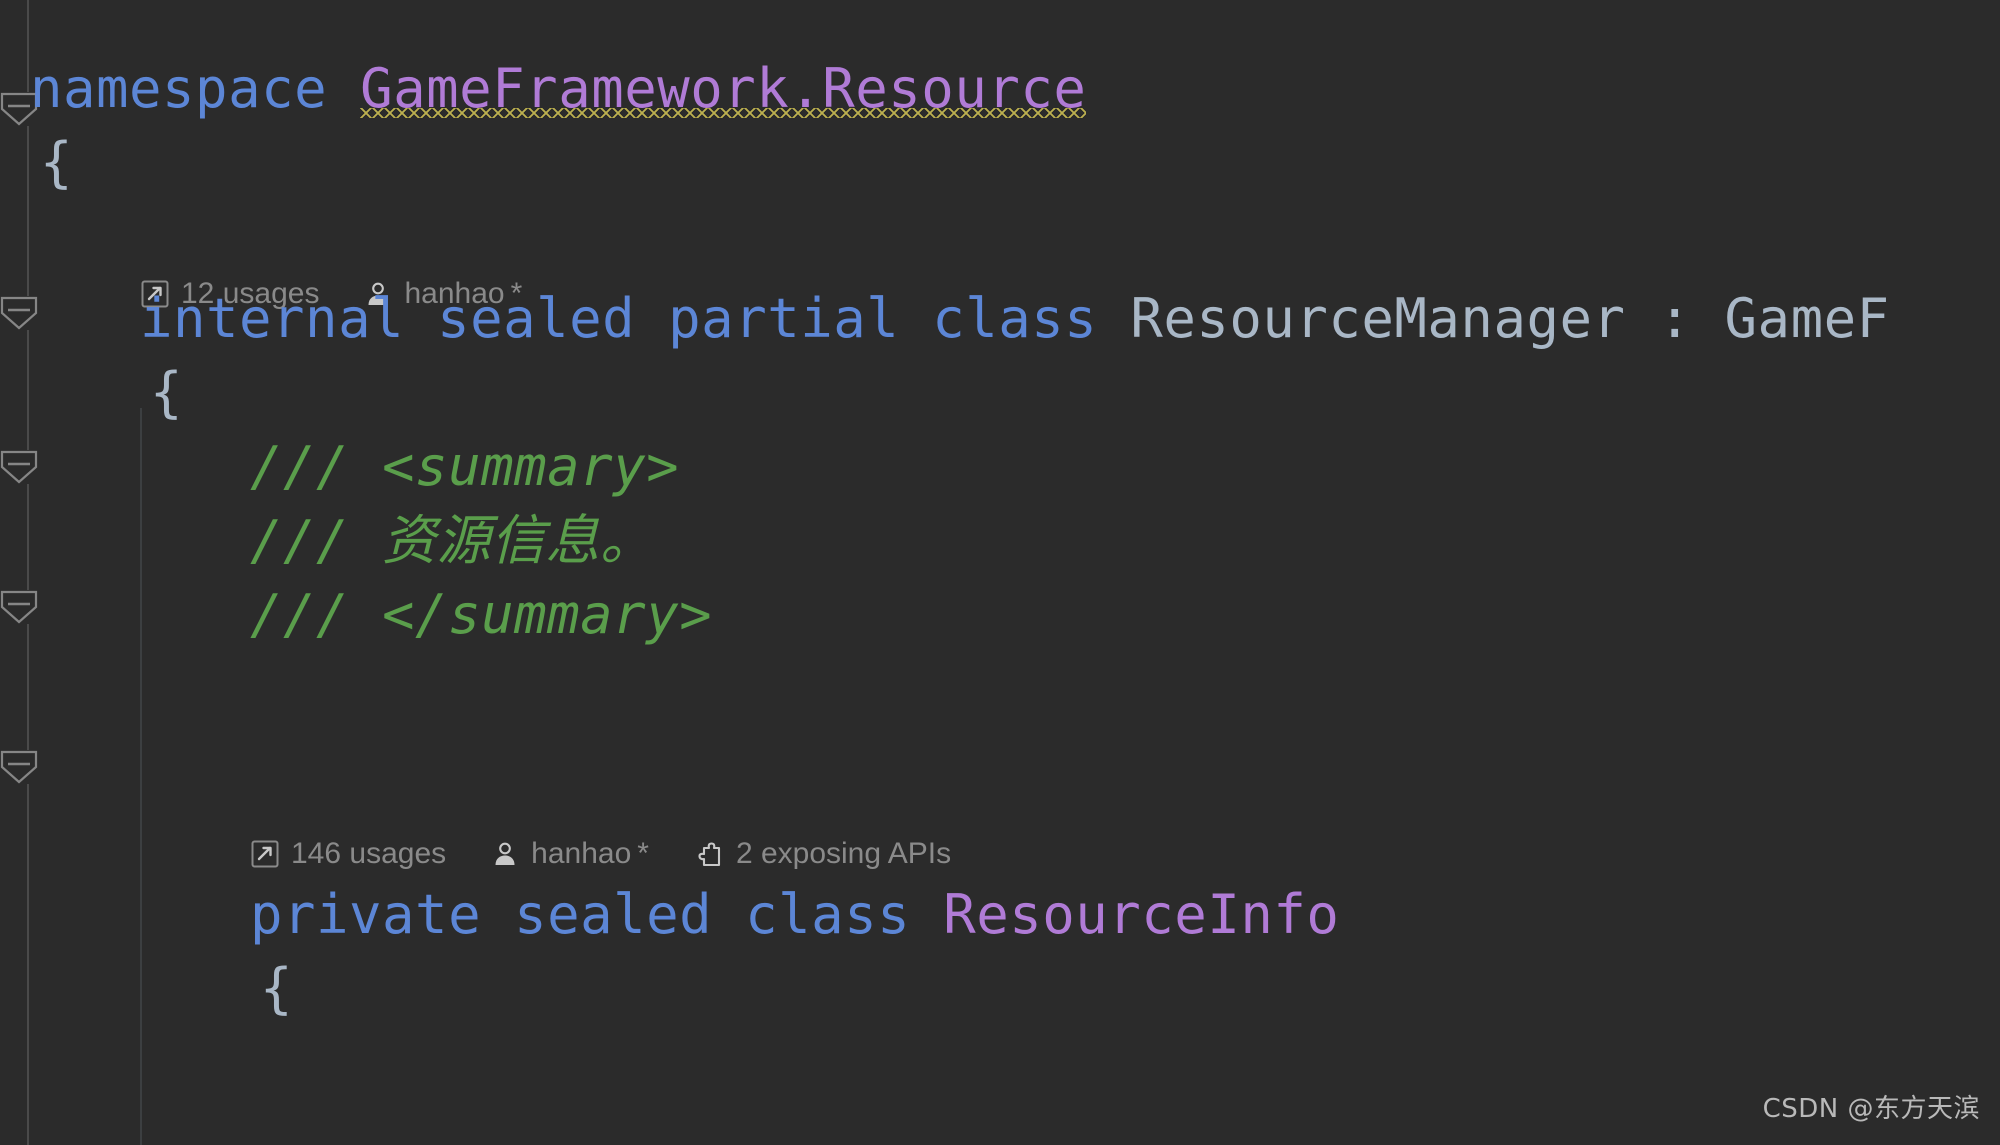 This screenshot has height=1145, width=2000. What do you see at coordinates (1377, 318) in the screenshot?
I see `class-name-resourcemanager: ResourceManager` at bounding box center [1377, 318].